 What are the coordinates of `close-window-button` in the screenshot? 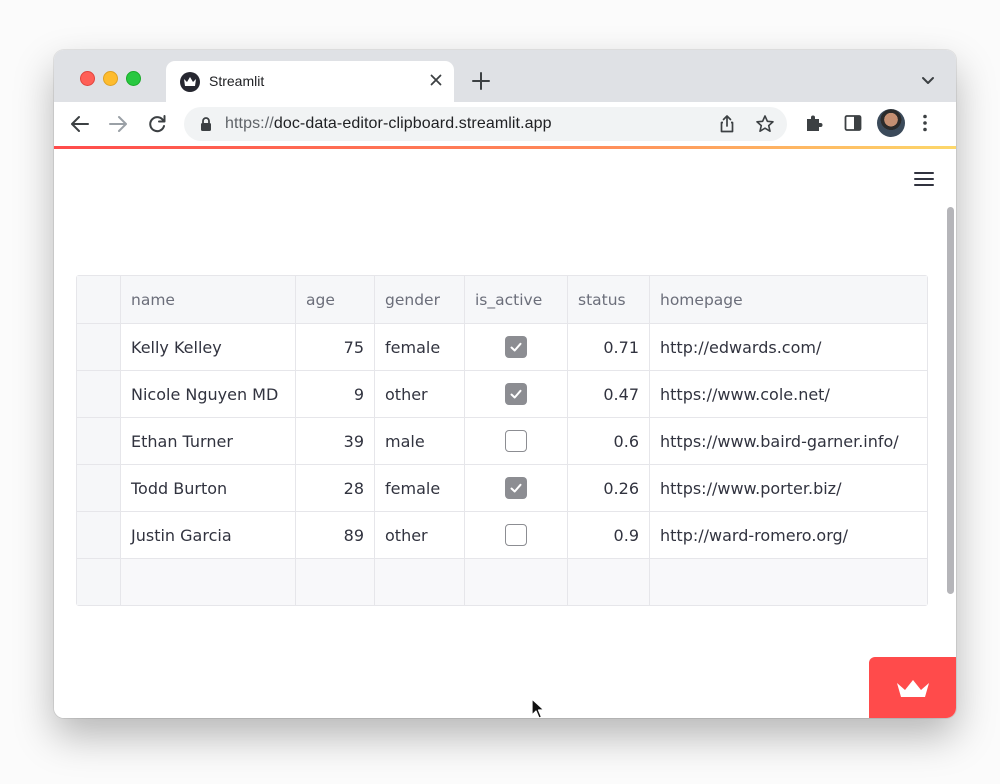 It's located at (87, 78).